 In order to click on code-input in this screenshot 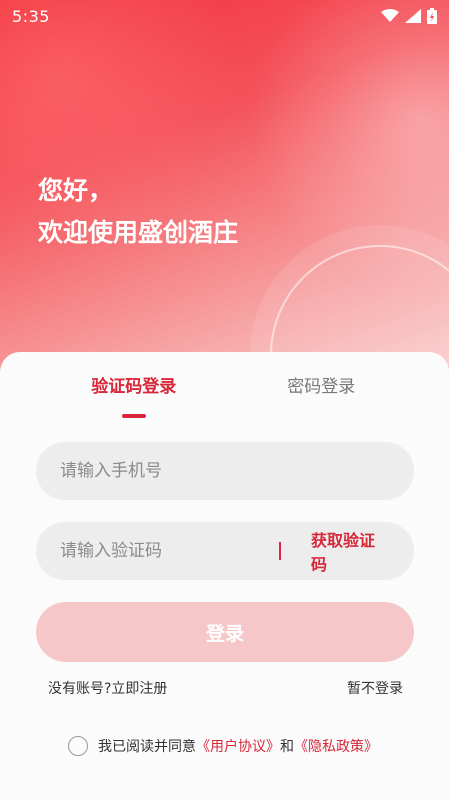, I will do `click(169, 551)`.